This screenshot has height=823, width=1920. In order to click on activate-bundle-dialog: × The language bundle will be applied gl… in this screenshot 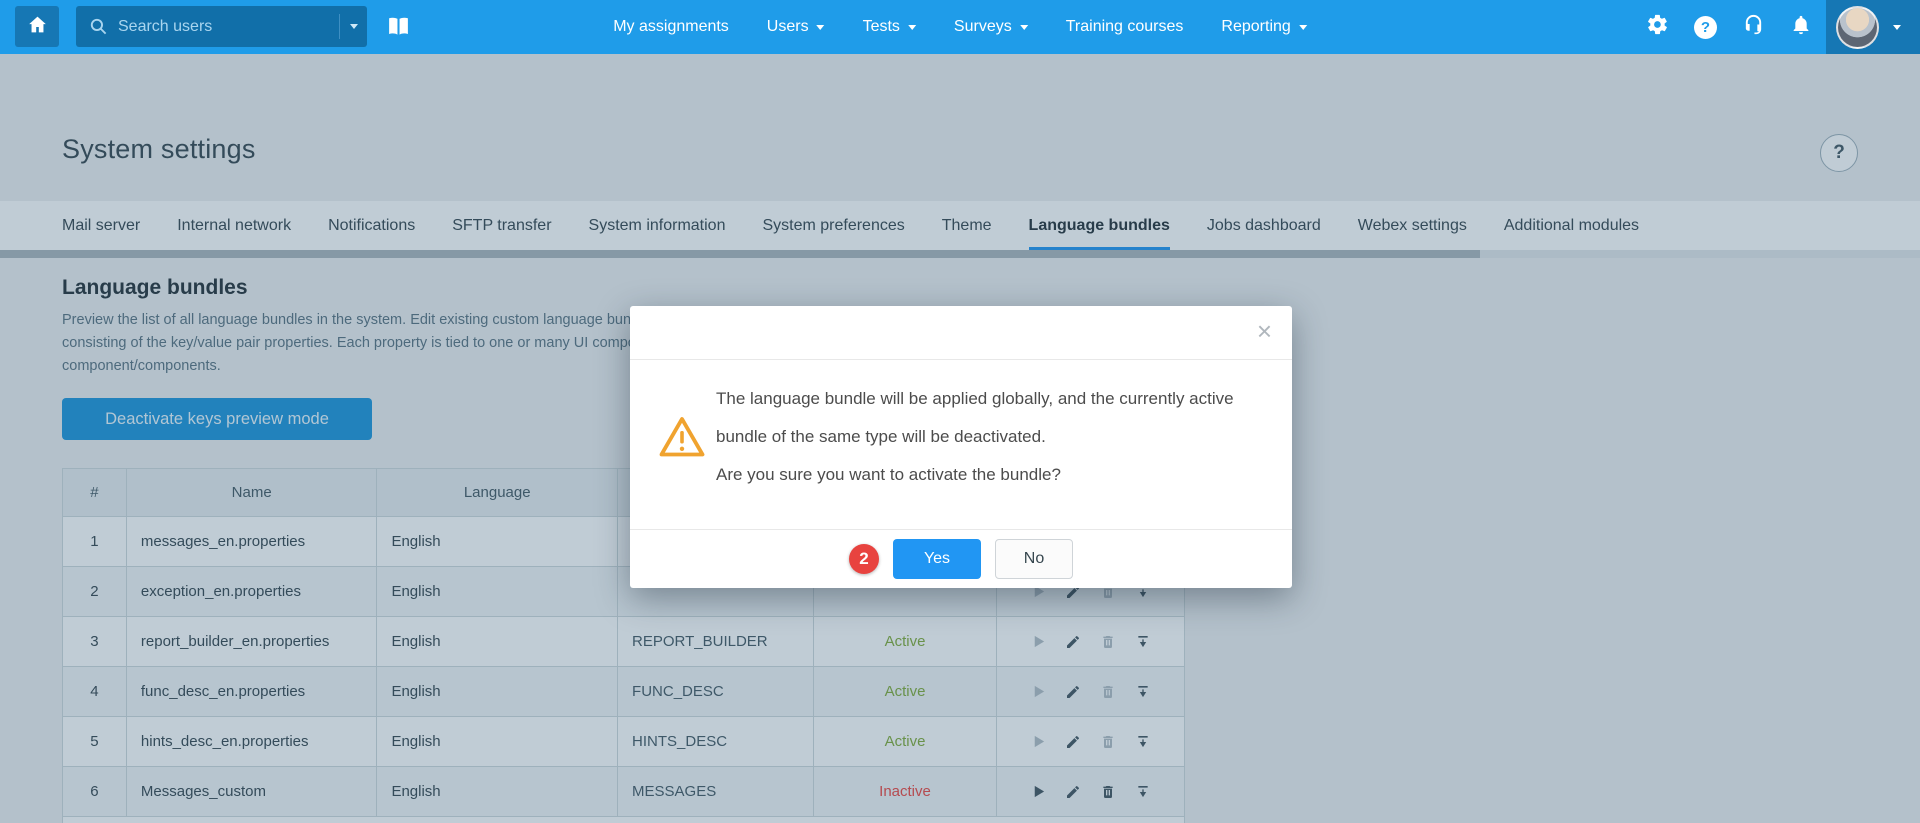, I will do `click(961, 447)`.